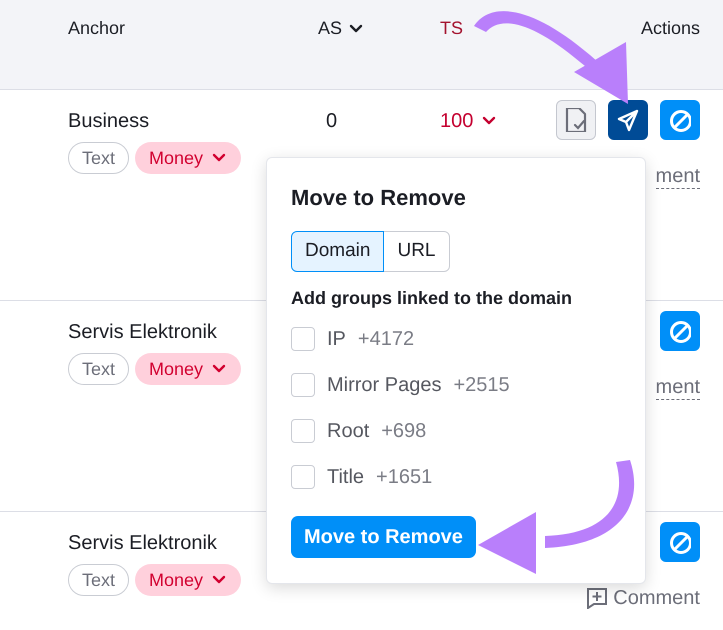  I want to click on scope-tab: URL, so click(416, 251).